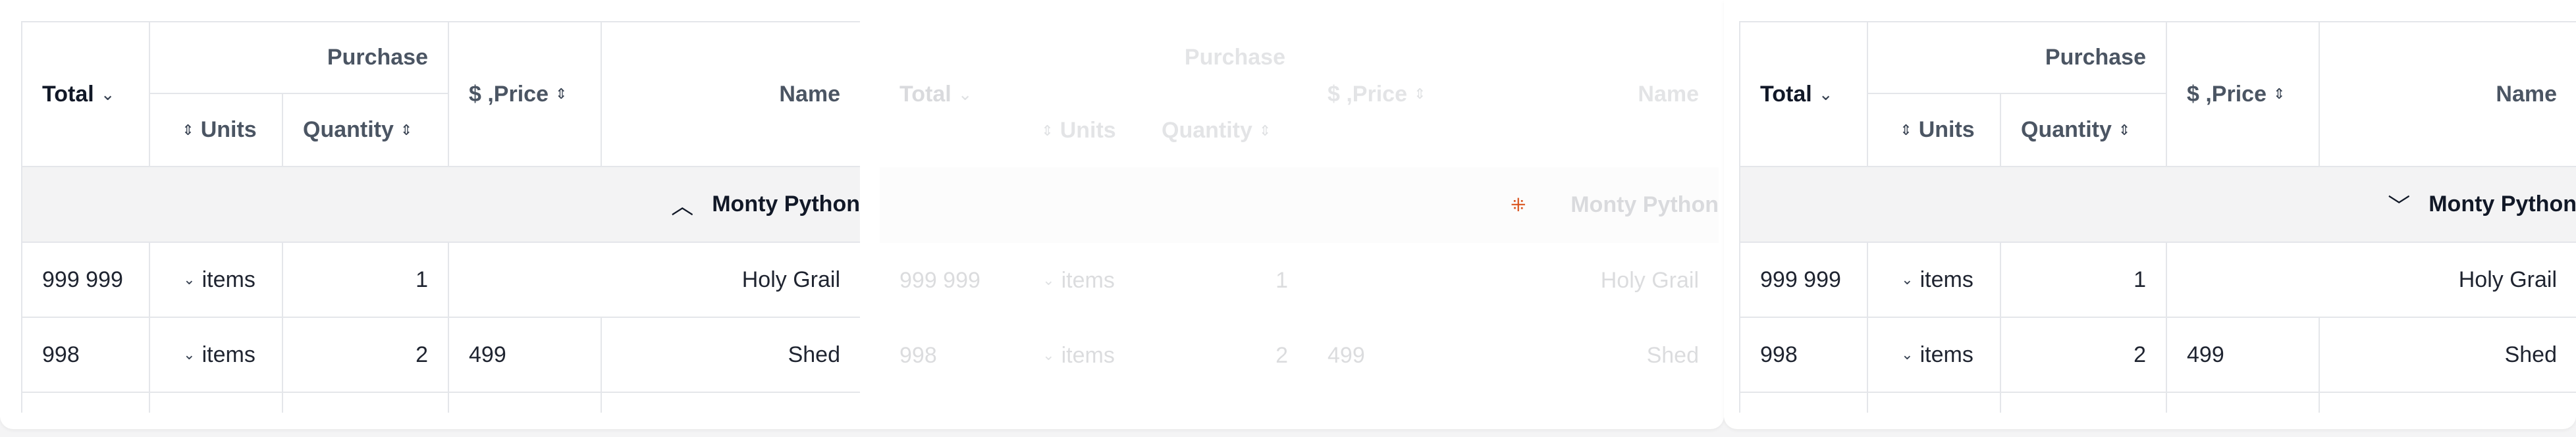  What do you see at coordinates (2399, 204) in the screenshot?
I see `chevron-down-icon: ﹀` at bounding box center [2399, 204].